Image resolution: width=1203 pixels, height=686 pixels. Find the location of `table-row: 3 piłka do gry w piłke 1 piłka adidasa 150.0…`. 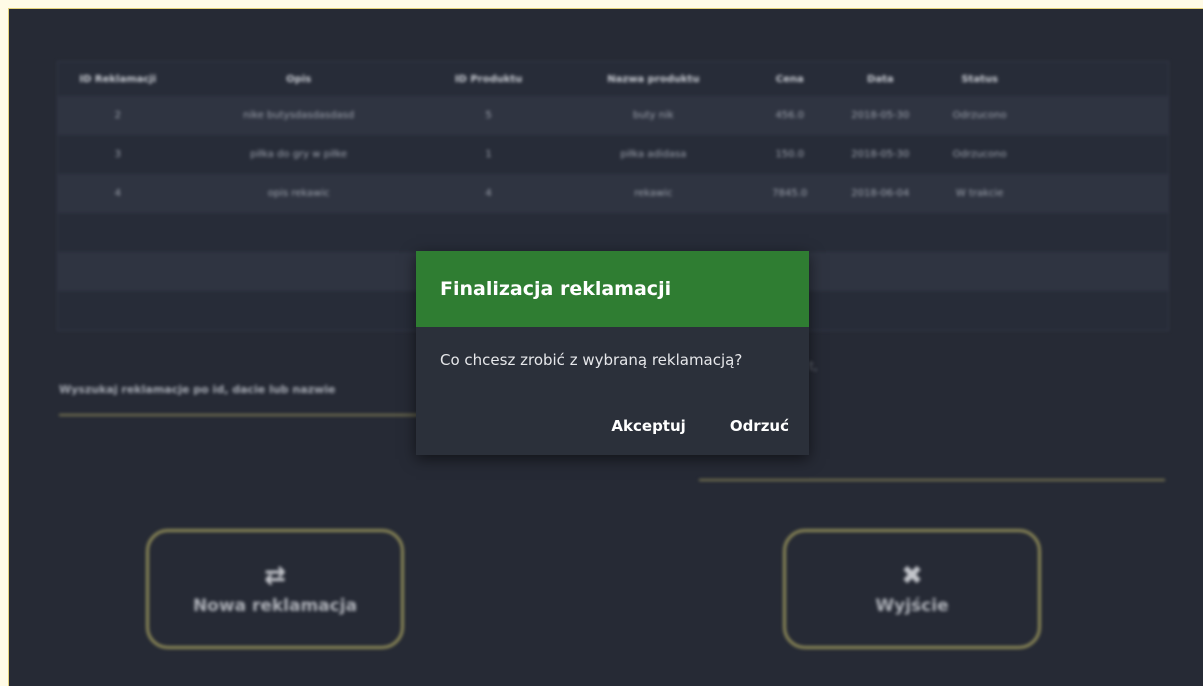

table-row: 3 piłka do gry w piłke 1 piłka adidasa 150.0… is located at coordinates (613, 154).